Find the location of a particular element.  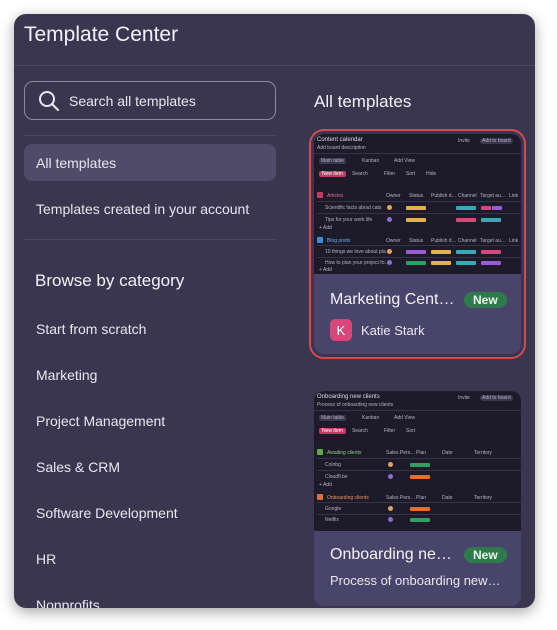

preview-view-tab: Add View is located at coordinates (405, 161).